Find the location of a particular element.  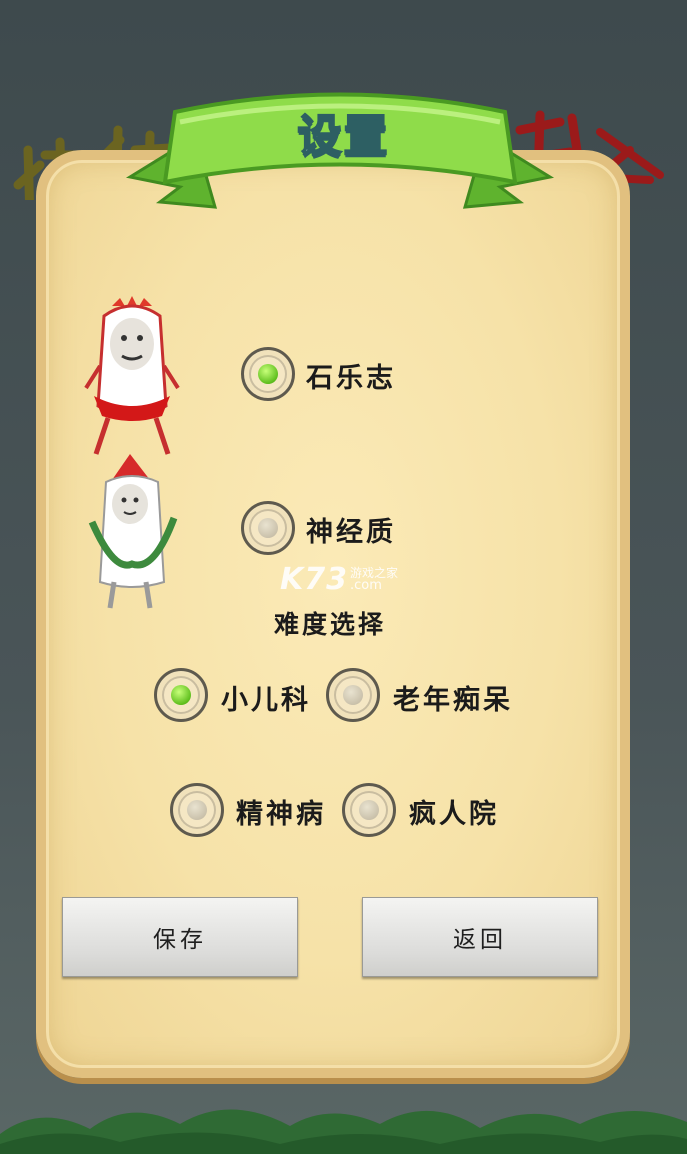

watermark: K73 游戏之家 .com is located at coordinates (339, 579).